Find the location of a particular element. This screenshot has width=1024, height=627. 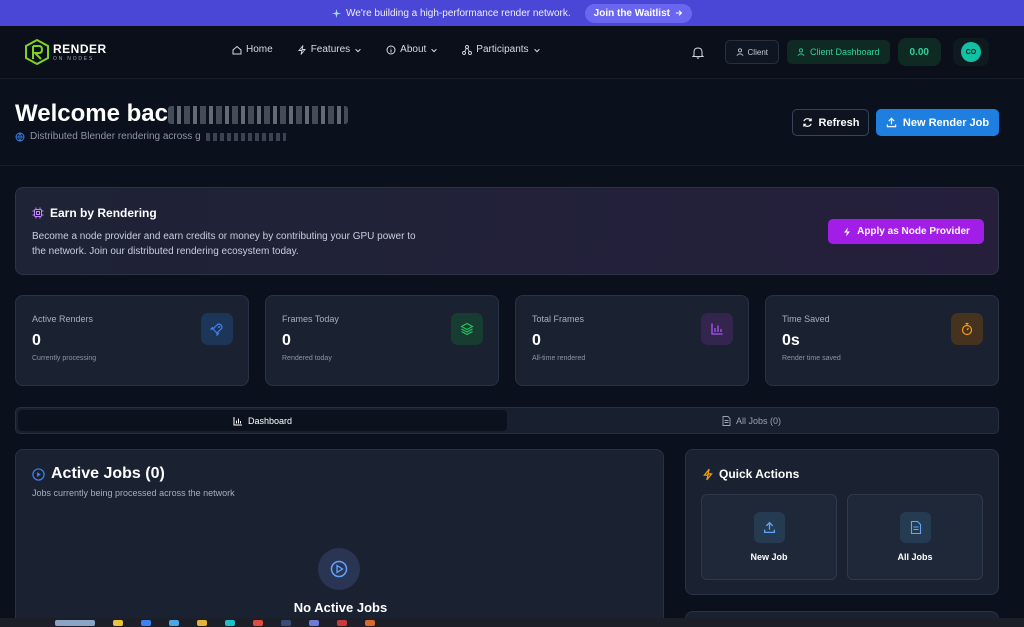

render-logo-icon is located at coordinates (37, 52).